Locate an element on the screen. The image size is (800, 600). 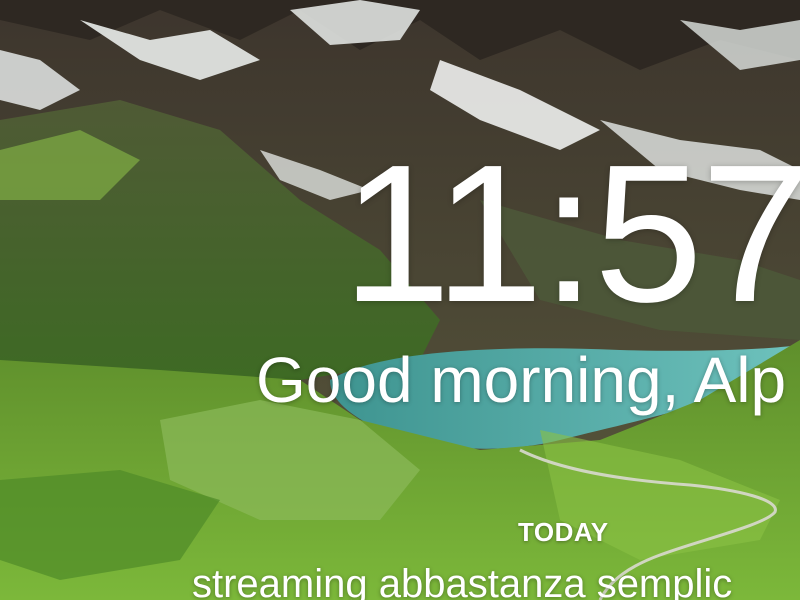
today-label: TODAY is located at coordinates (563, 532).